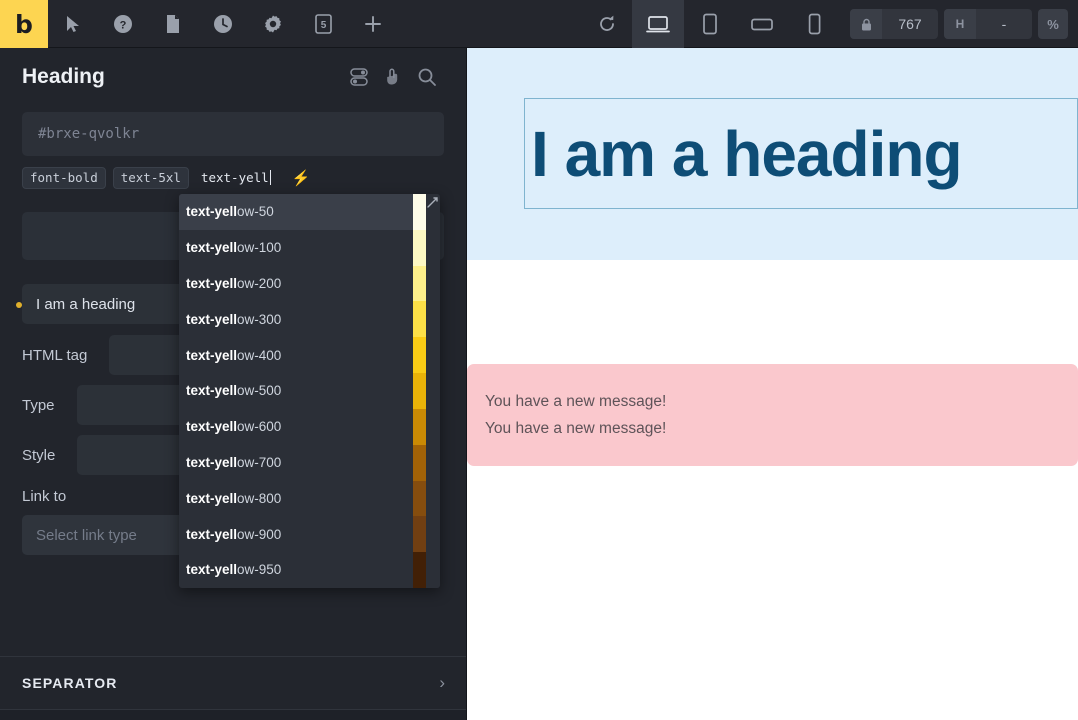 The height and width of the screenshot is (720, 1078). I want to click on autocomplete-item: text-yell ow-100, so click(302, 248).